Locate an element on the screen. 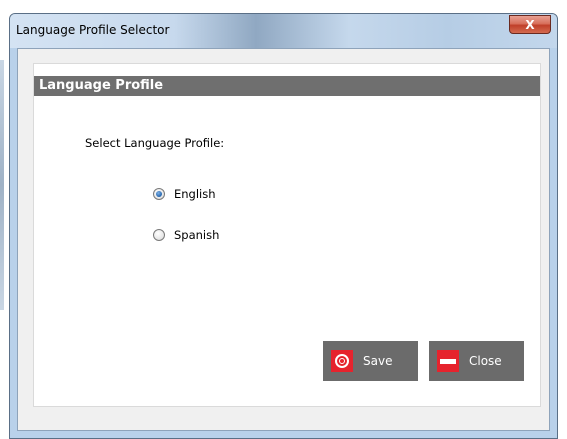 The width and height of the screenshot is (567, 439). radio-option-spanish: Spanish is located at coordinates (186, 235).